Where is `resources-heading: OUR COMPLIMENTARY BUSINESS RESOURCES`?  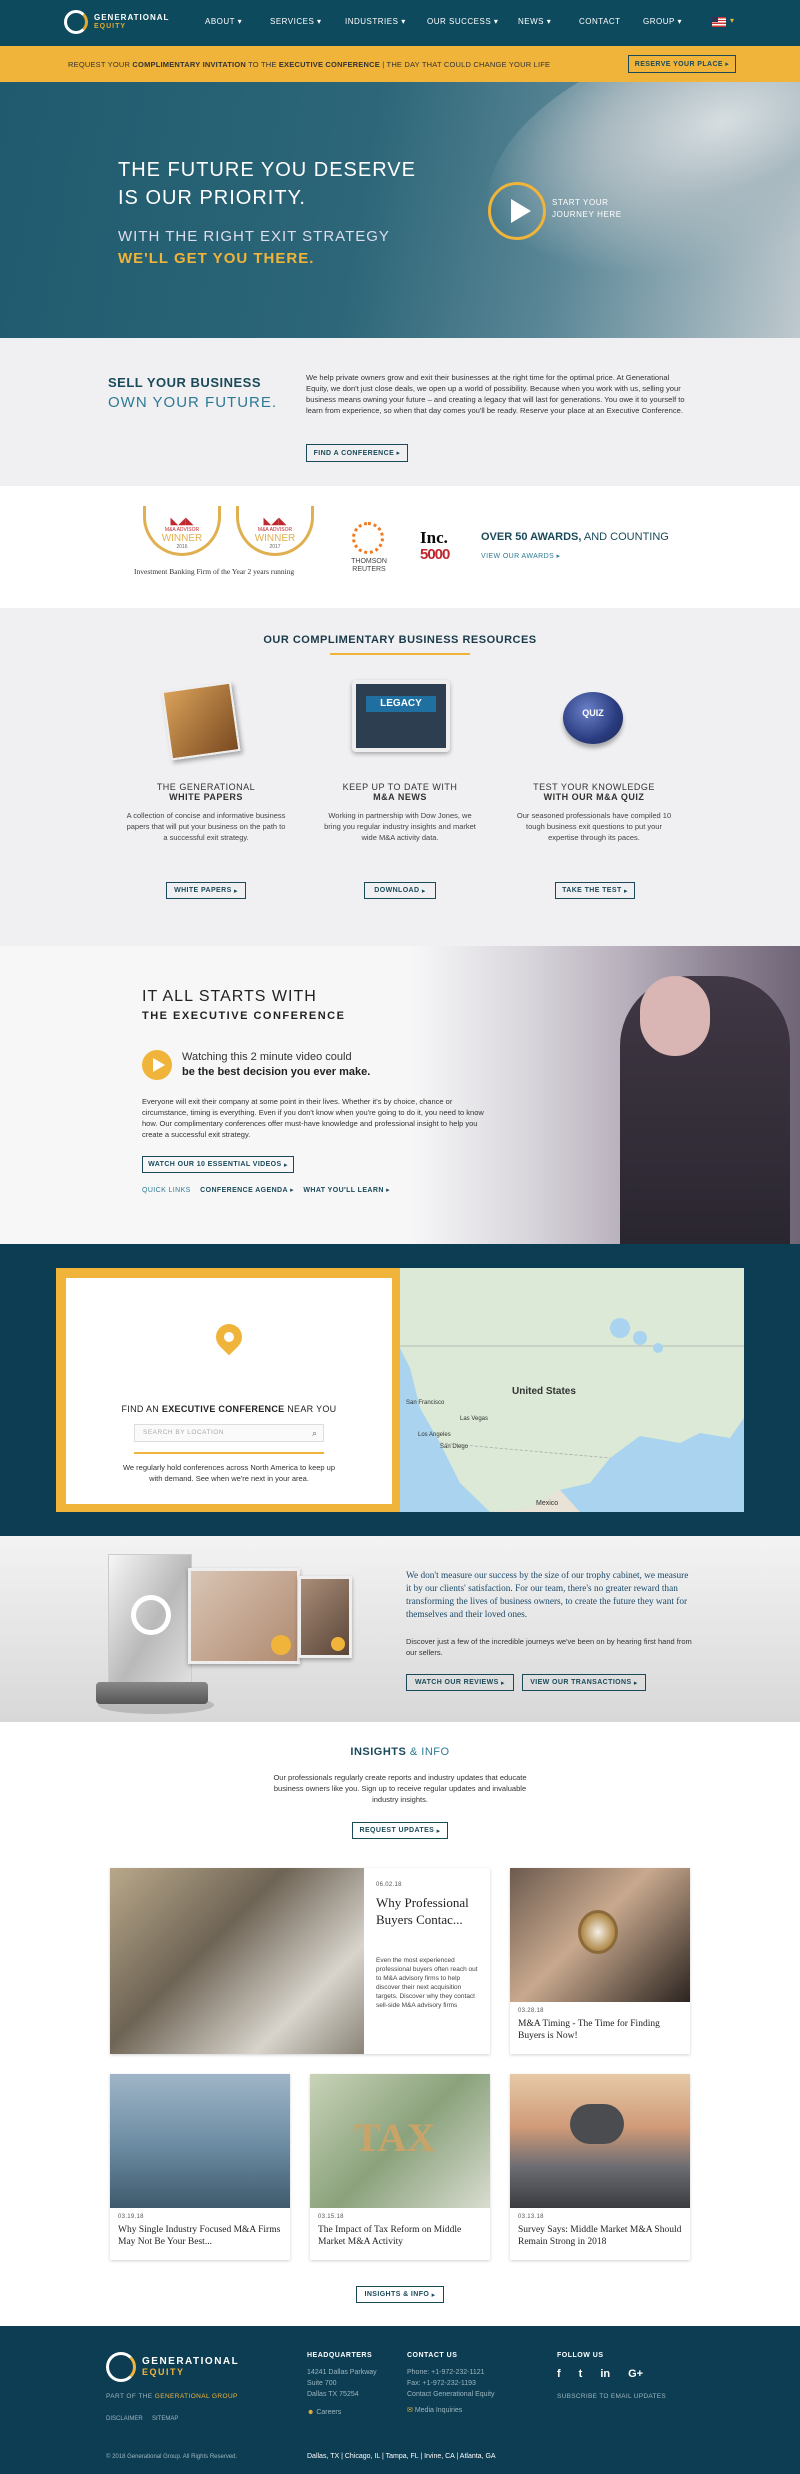 resources-heading: OUR COMPLIMENTARY BUSINESS RESOURCES is located at coordinates (400, 640).